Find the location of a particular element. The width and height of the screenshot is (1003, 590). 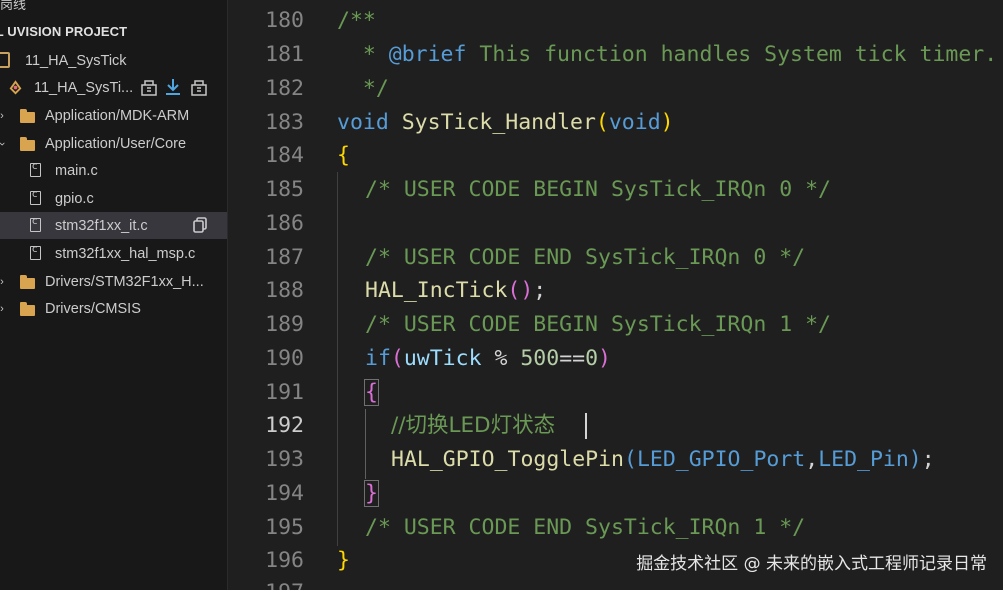

tree-item-file-it: stm32f1xx_it.c is located at coordinates (113, 225).